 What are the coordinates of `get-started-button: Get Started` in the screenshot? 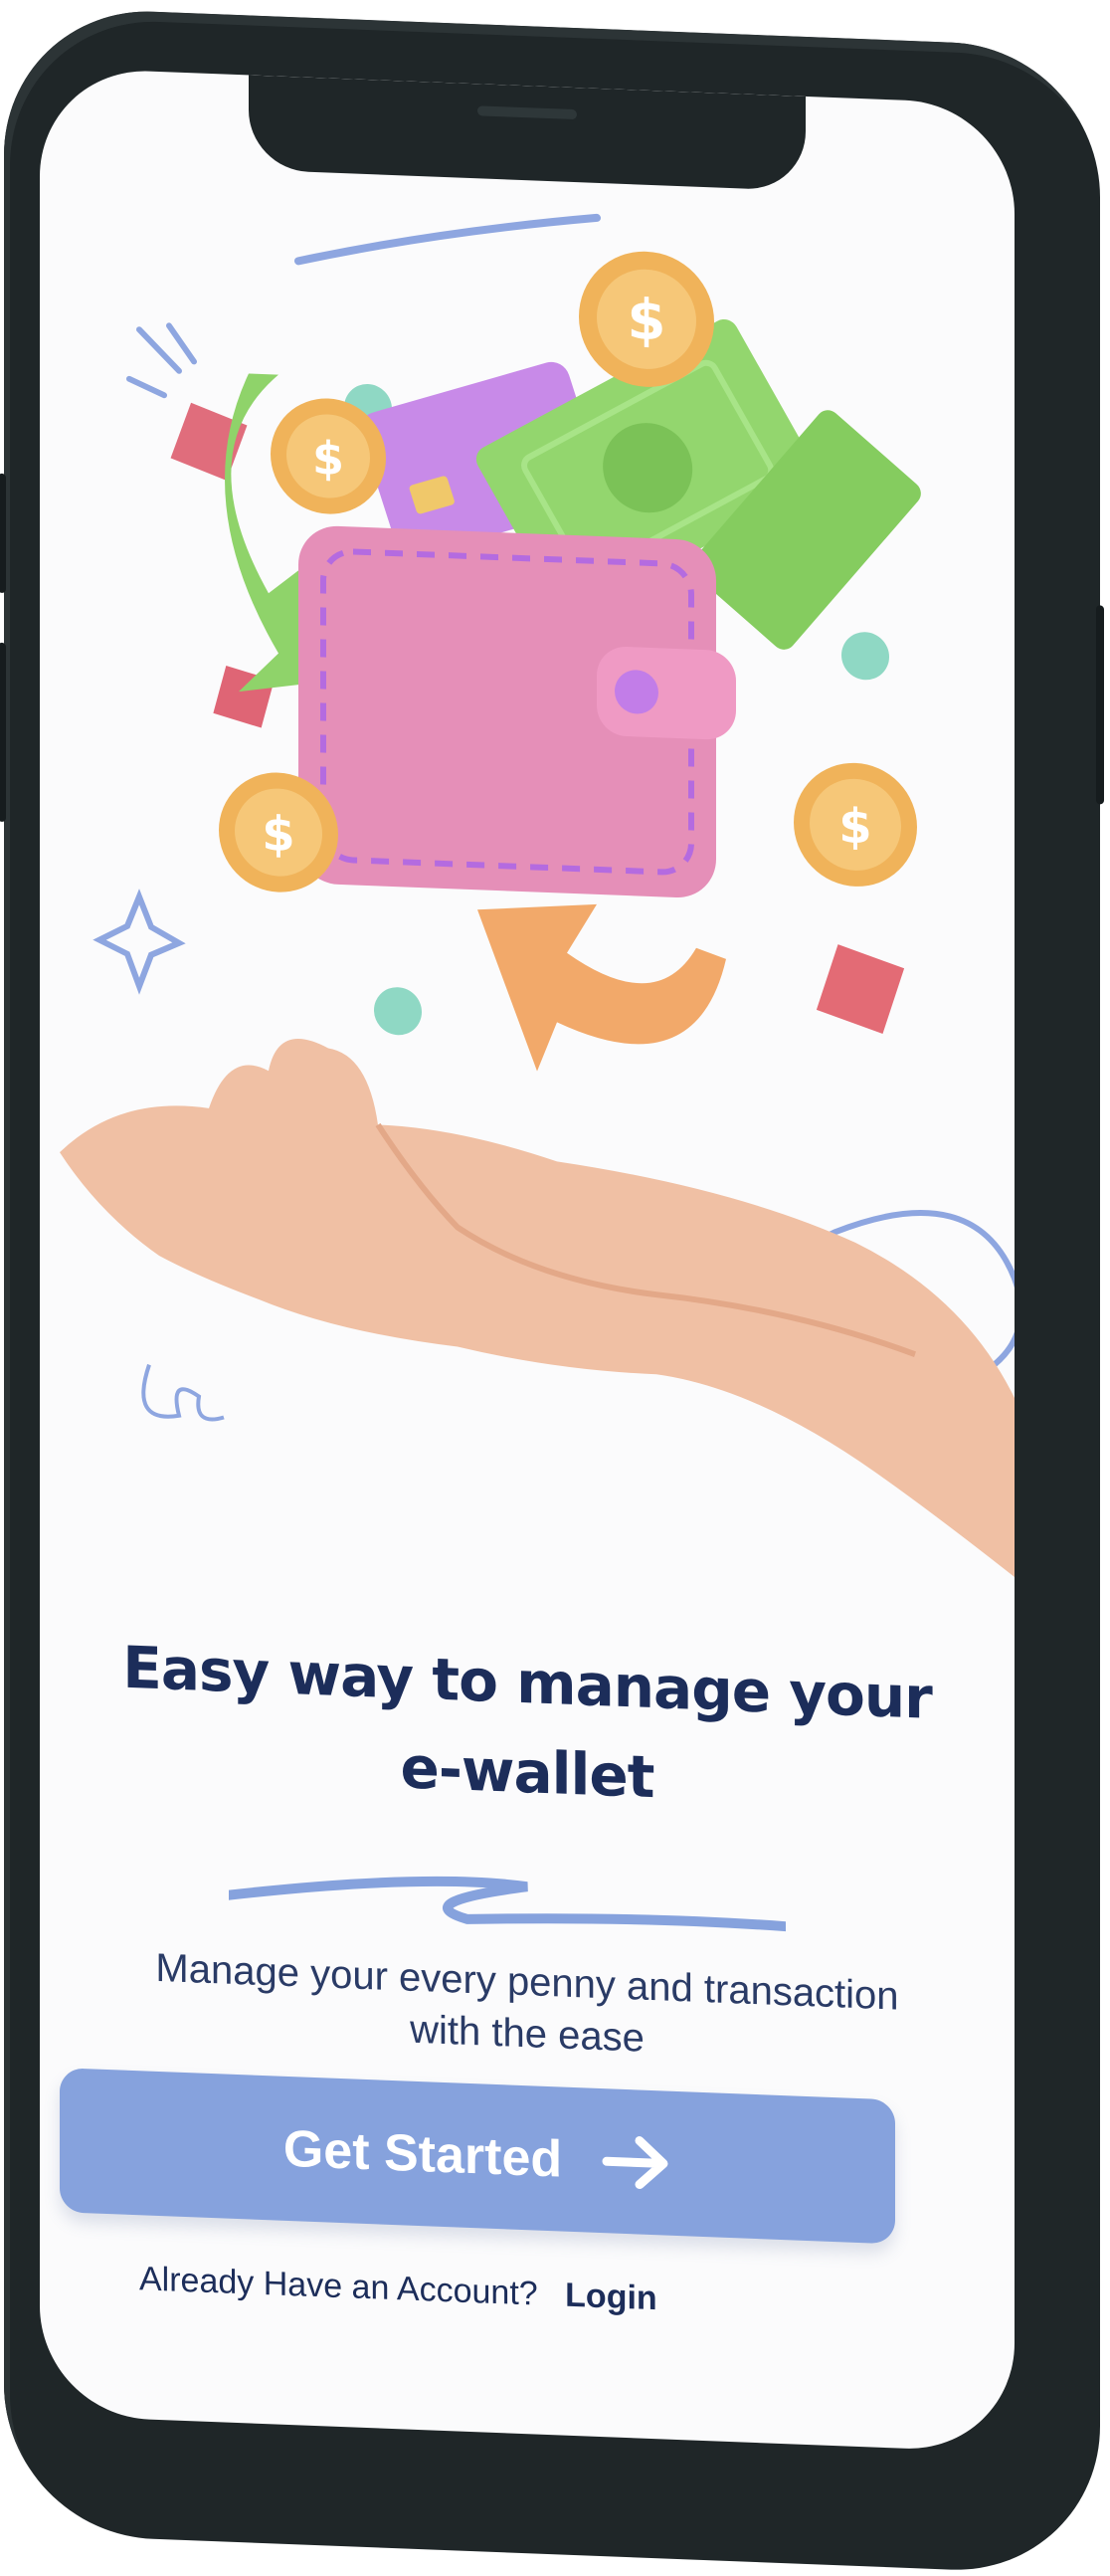 It's located at (477, 2156).